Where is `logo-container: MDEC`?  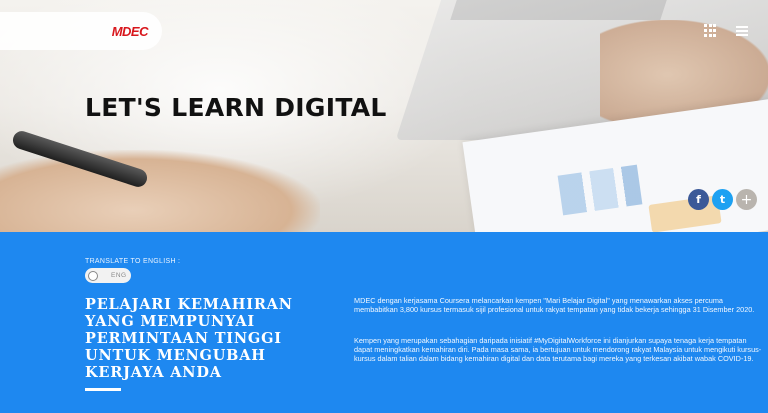
logo-container: MDEC is located at coordinates (81, 31).